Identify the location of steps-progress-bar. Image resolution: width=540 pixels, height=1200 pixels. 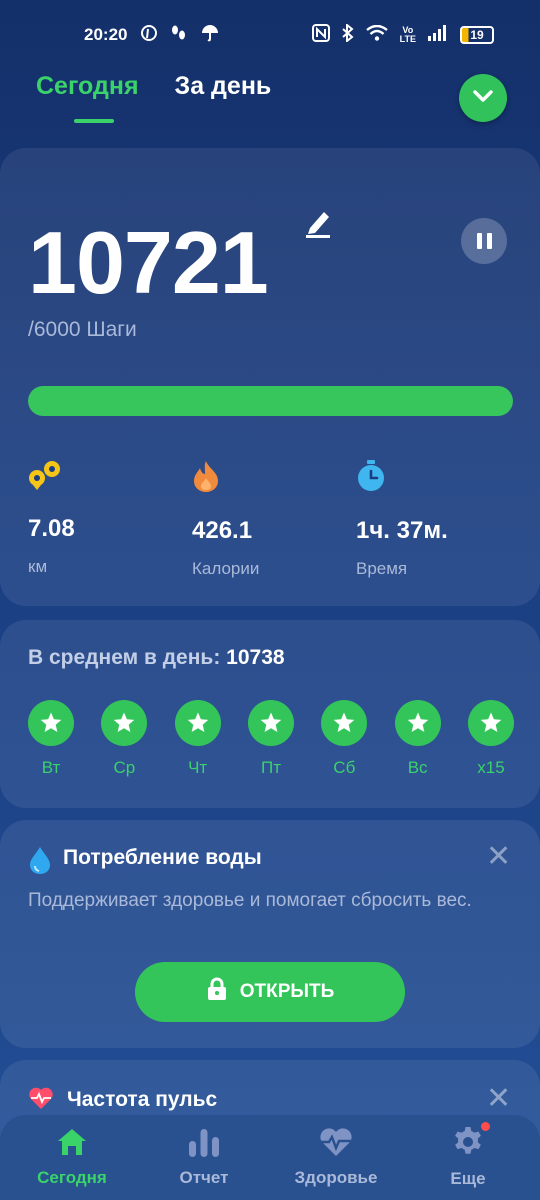
(270, 401).